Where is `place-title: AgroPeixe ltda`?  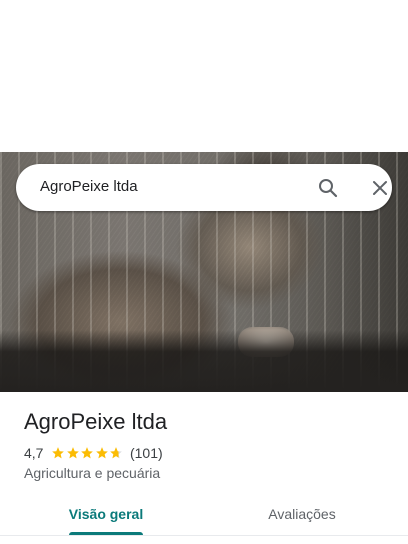
place-title: AgroPeixe ltda is located at coordinates (96, 421).